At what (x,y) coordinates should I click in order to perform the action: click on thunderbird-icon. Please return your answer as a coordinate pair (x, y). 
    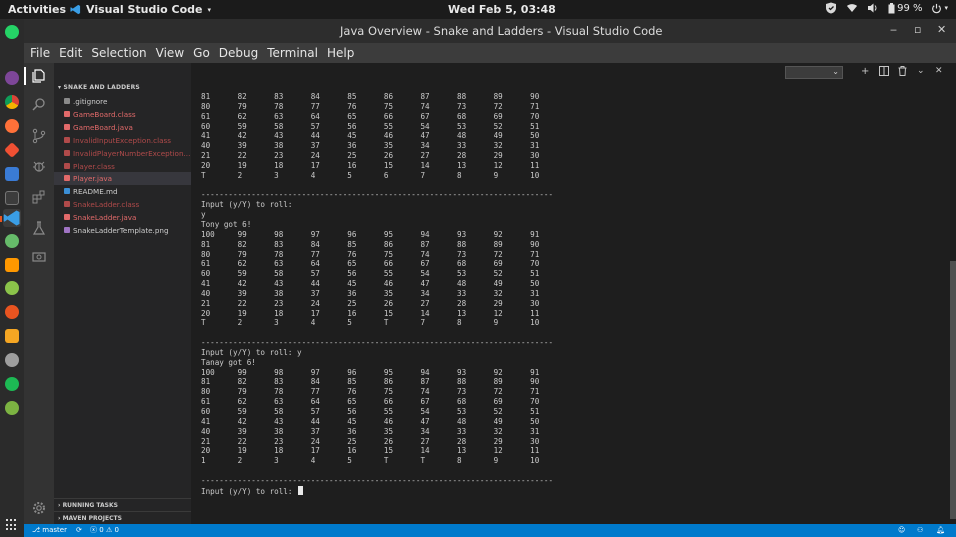
    Looking at the image, I should click on (12, 174).